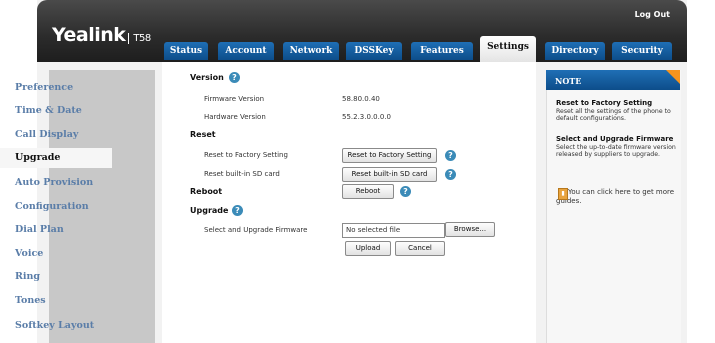 The image size is (715, 343). Describe the element at coordinates (246, 155) in the screenshot. I see `reset-factory-label: Reset to Factory Setting` at that location.